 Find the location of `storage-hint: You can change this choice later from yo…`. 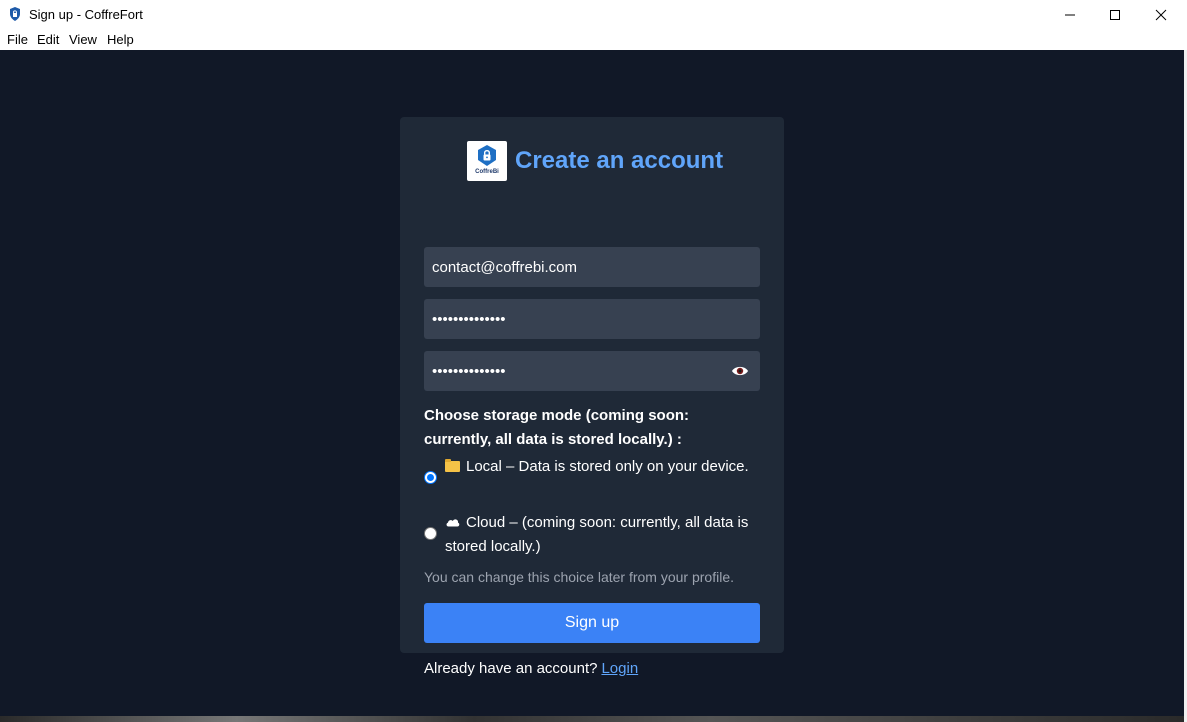

storage-hint: You can change this choice later from yo… is located at coordinates (579, 577).